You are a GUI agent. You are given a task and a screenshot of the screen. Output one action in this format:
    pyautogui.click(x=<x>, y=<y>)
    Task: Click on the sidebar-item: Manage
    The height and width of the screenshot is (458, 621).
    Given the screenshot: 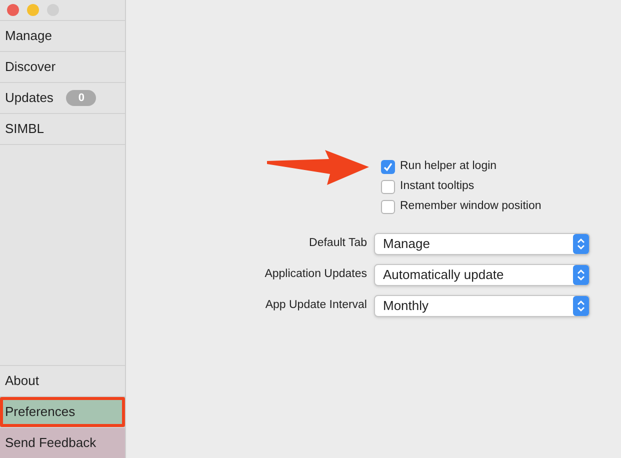 What is the action you would take?
    pyautogui.click(x=62, y=36)
    